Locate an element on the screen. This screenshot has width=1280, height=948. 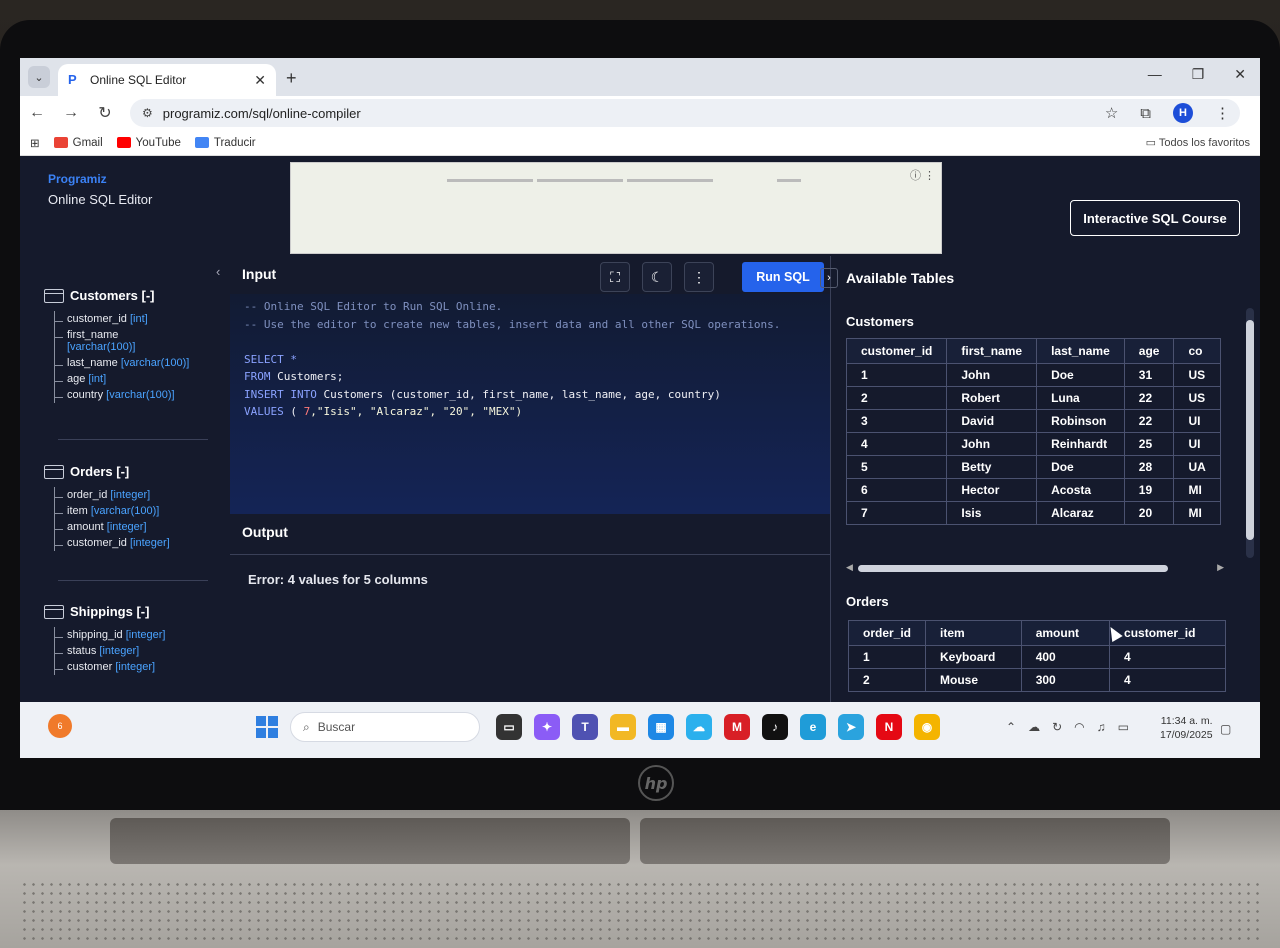
hinge-right is located at coordinates (905, 841).